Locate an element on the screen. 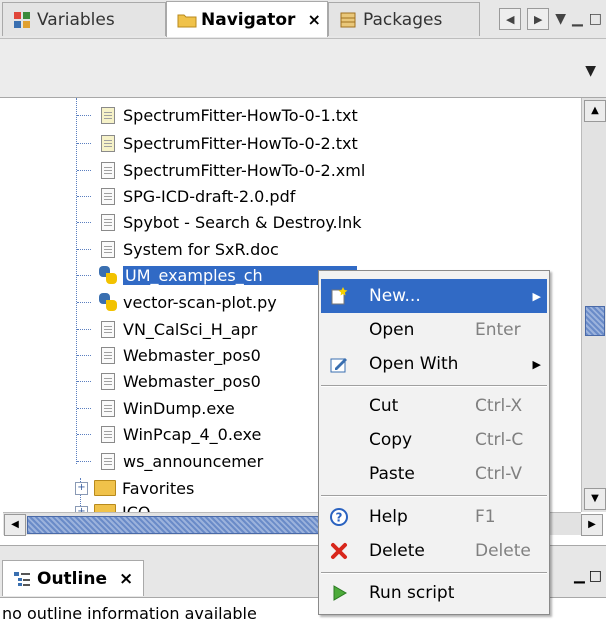 This screenshot has width=606, height=631. tree-item: System for SxR.doc is located at coordinates (178, 249).